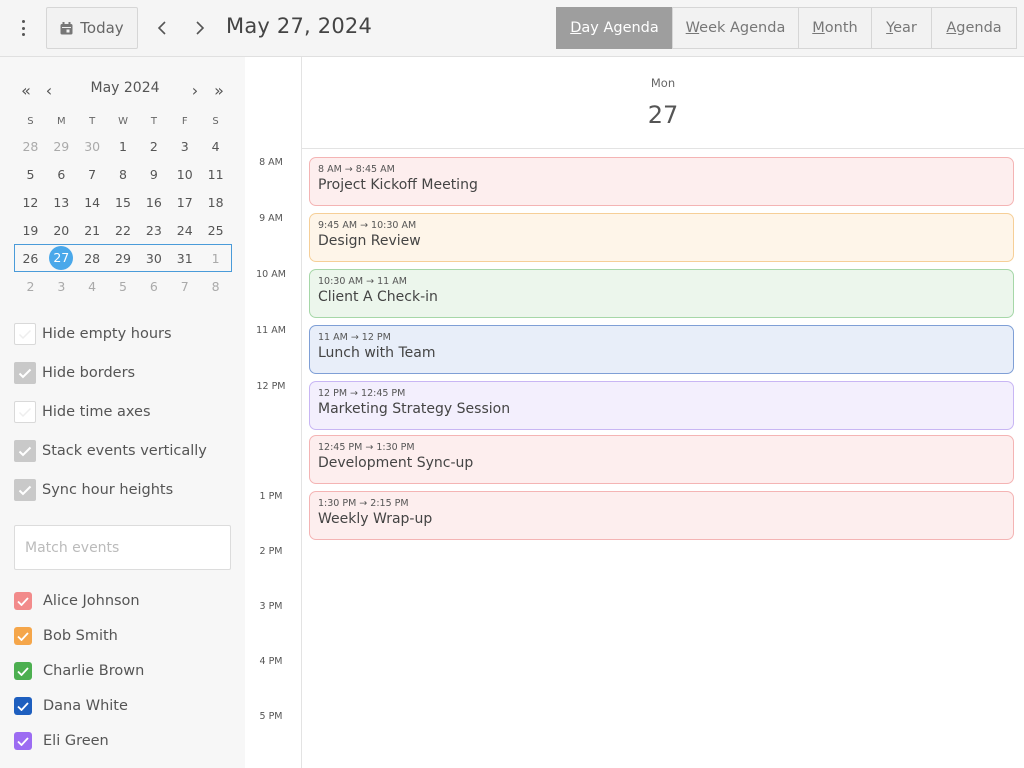 This screenshot has height=768, width=1024. Describe the element at coordinates (271, 274) in the screenshot. I see `hour-label: 10 AM` at that location.